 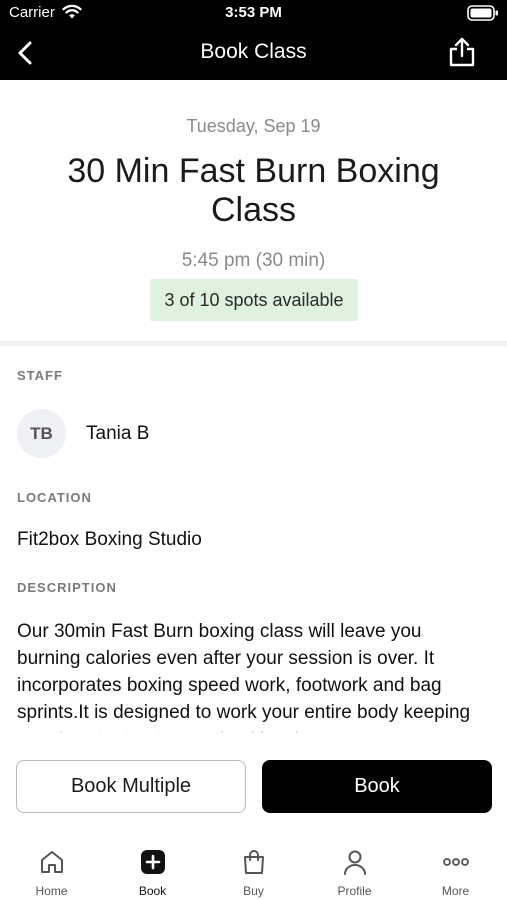 I want to click on status-bar: Carrier 3:53 PM, so click(x=253, y=13).